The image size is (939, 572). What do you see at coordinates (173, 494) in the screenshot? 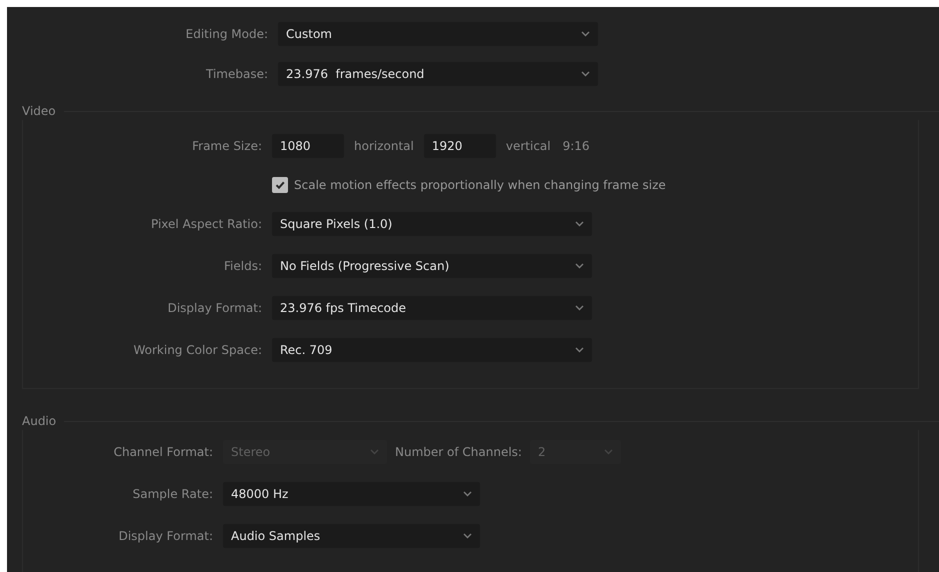
I see `field-label: Sample Rate:` at bounding box center [173, 494].